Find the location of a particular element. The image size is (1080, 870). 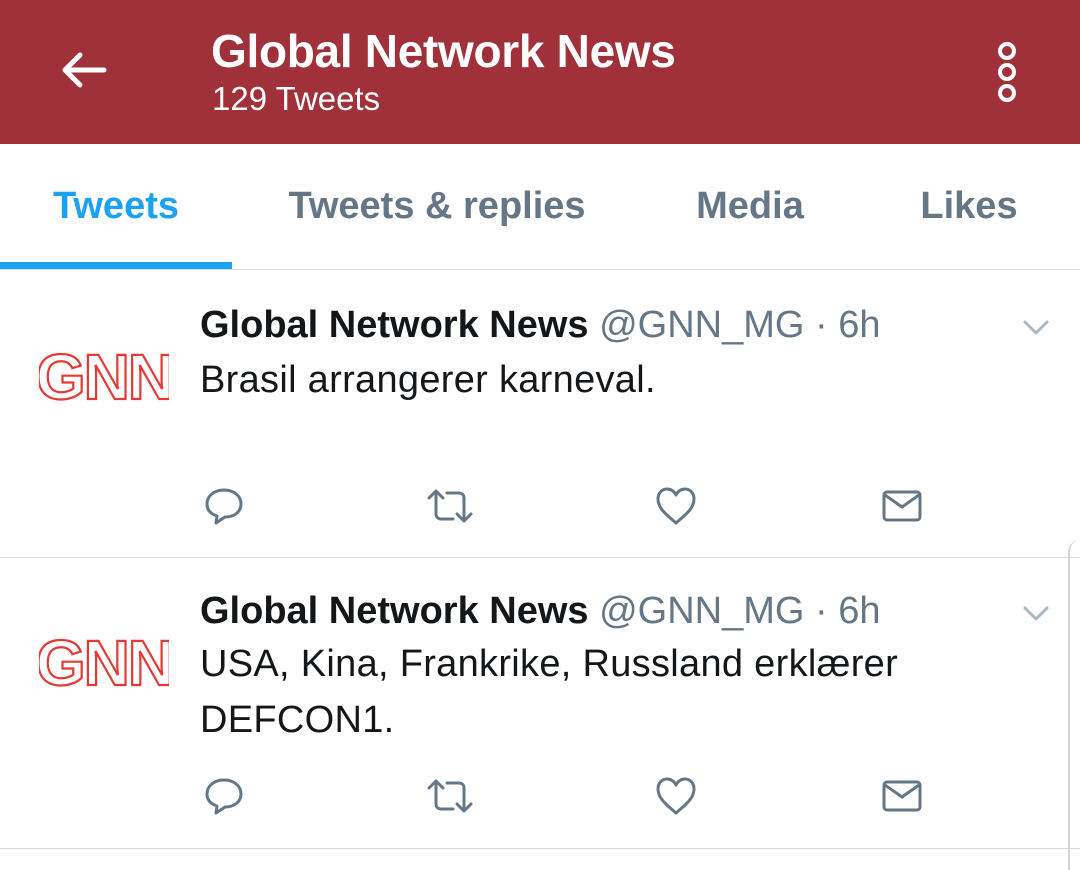

tweet-text: Brasil arrangerer karneval. is located at coordinates (428, 380).